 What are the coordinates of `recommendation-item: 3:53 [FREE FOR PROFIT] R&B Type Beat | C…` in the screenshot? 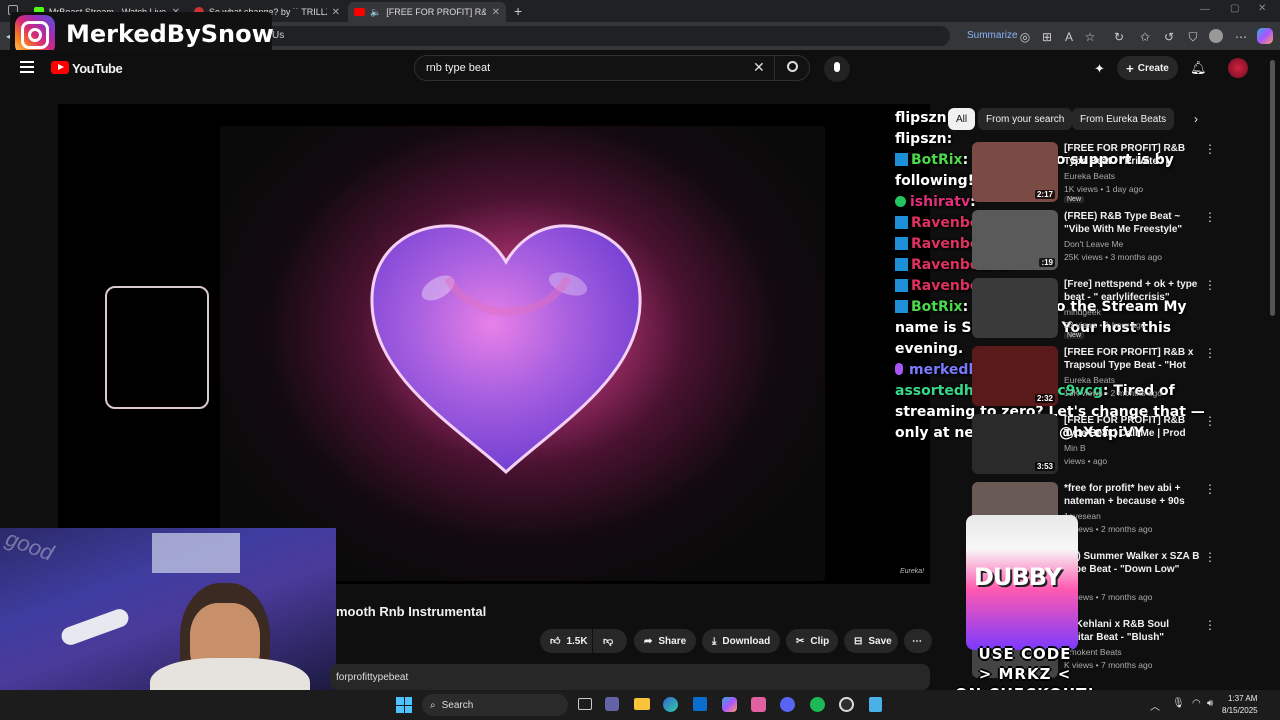 It's located at (1083, 444).